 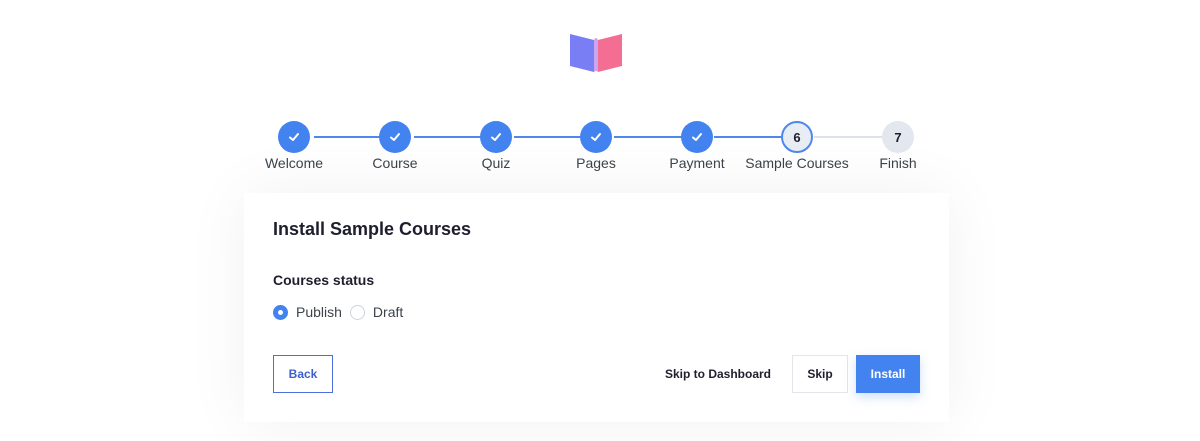 I want to click on step-pages-check-icon, so click(x=596, y=137).